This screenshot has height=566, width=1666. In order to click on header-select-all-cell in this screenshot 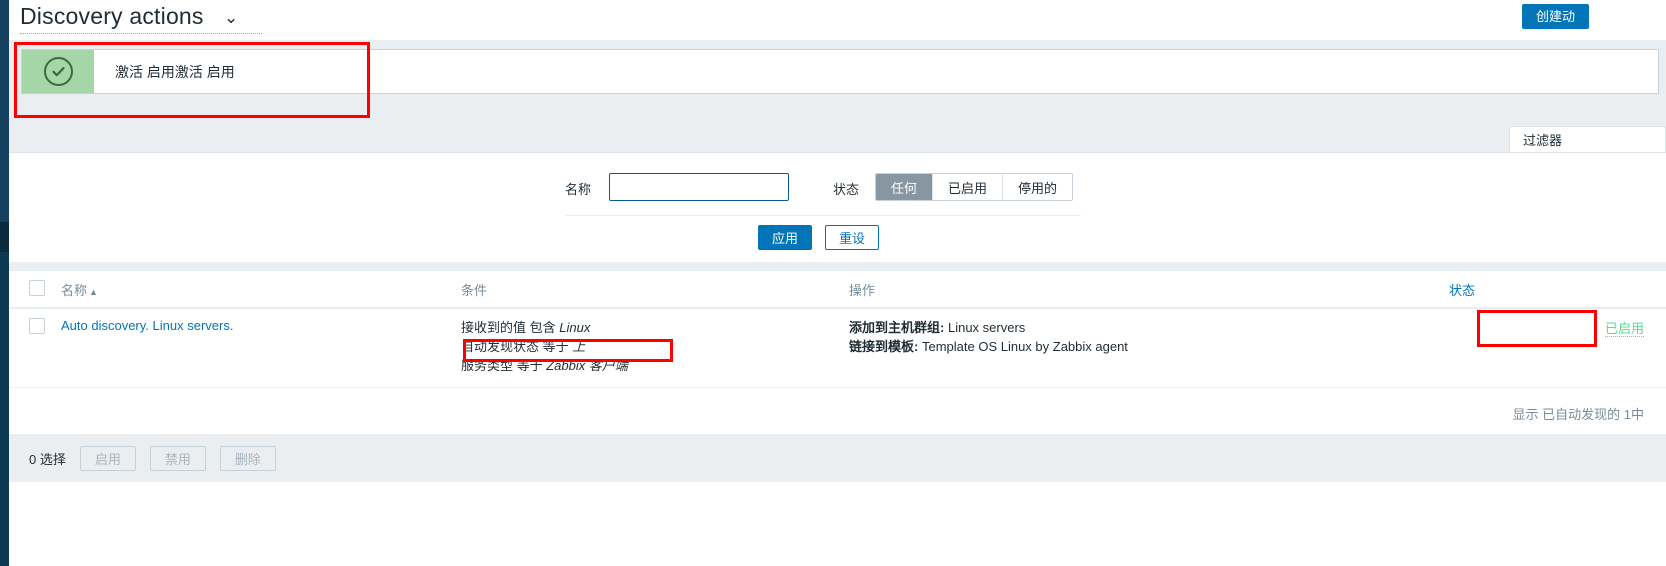, I will do `click(35, 290)`.